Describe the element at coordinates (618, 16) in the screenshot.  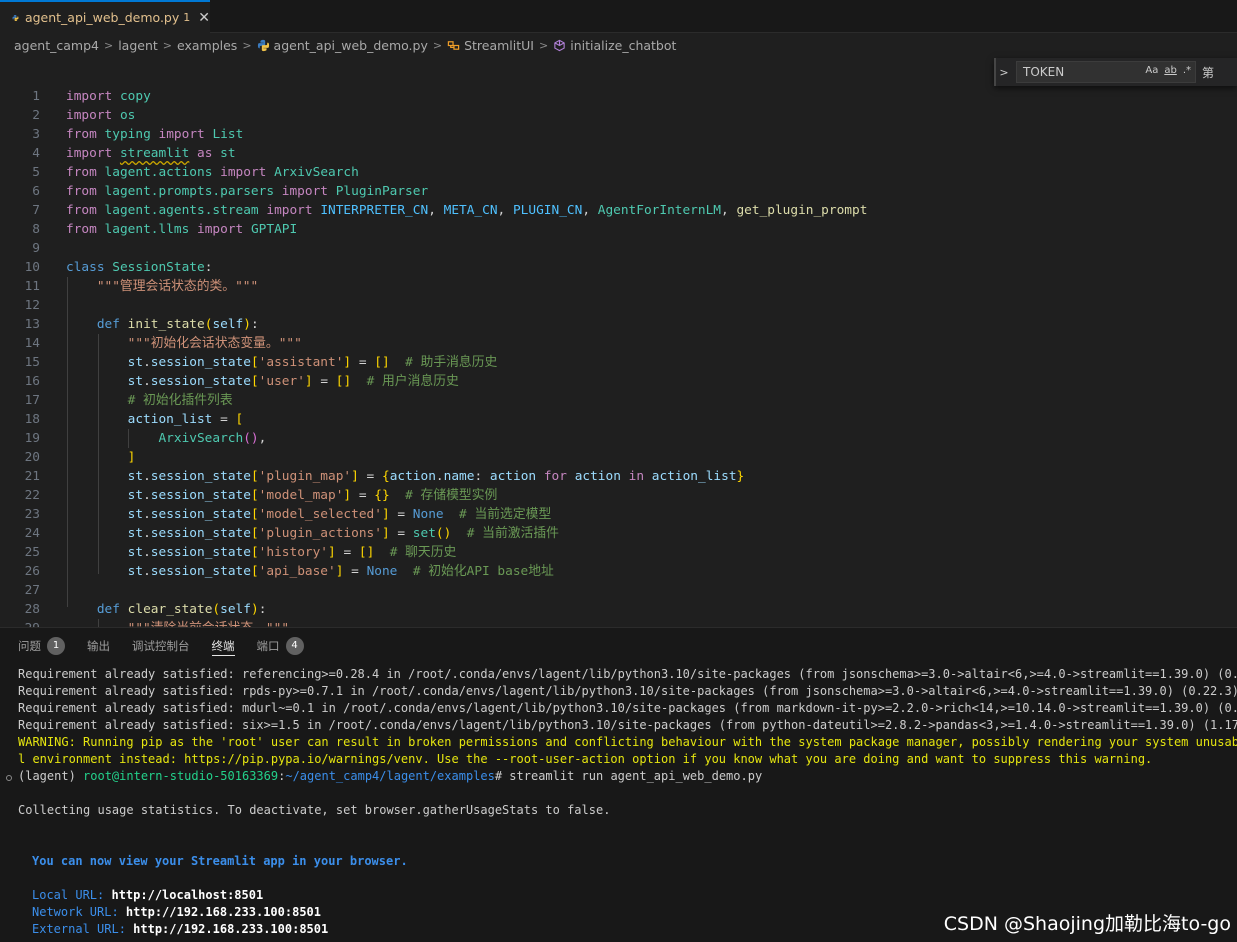
I see `editor-tab-bar: agent_api_web_demo.py 1 ✕` at that location.